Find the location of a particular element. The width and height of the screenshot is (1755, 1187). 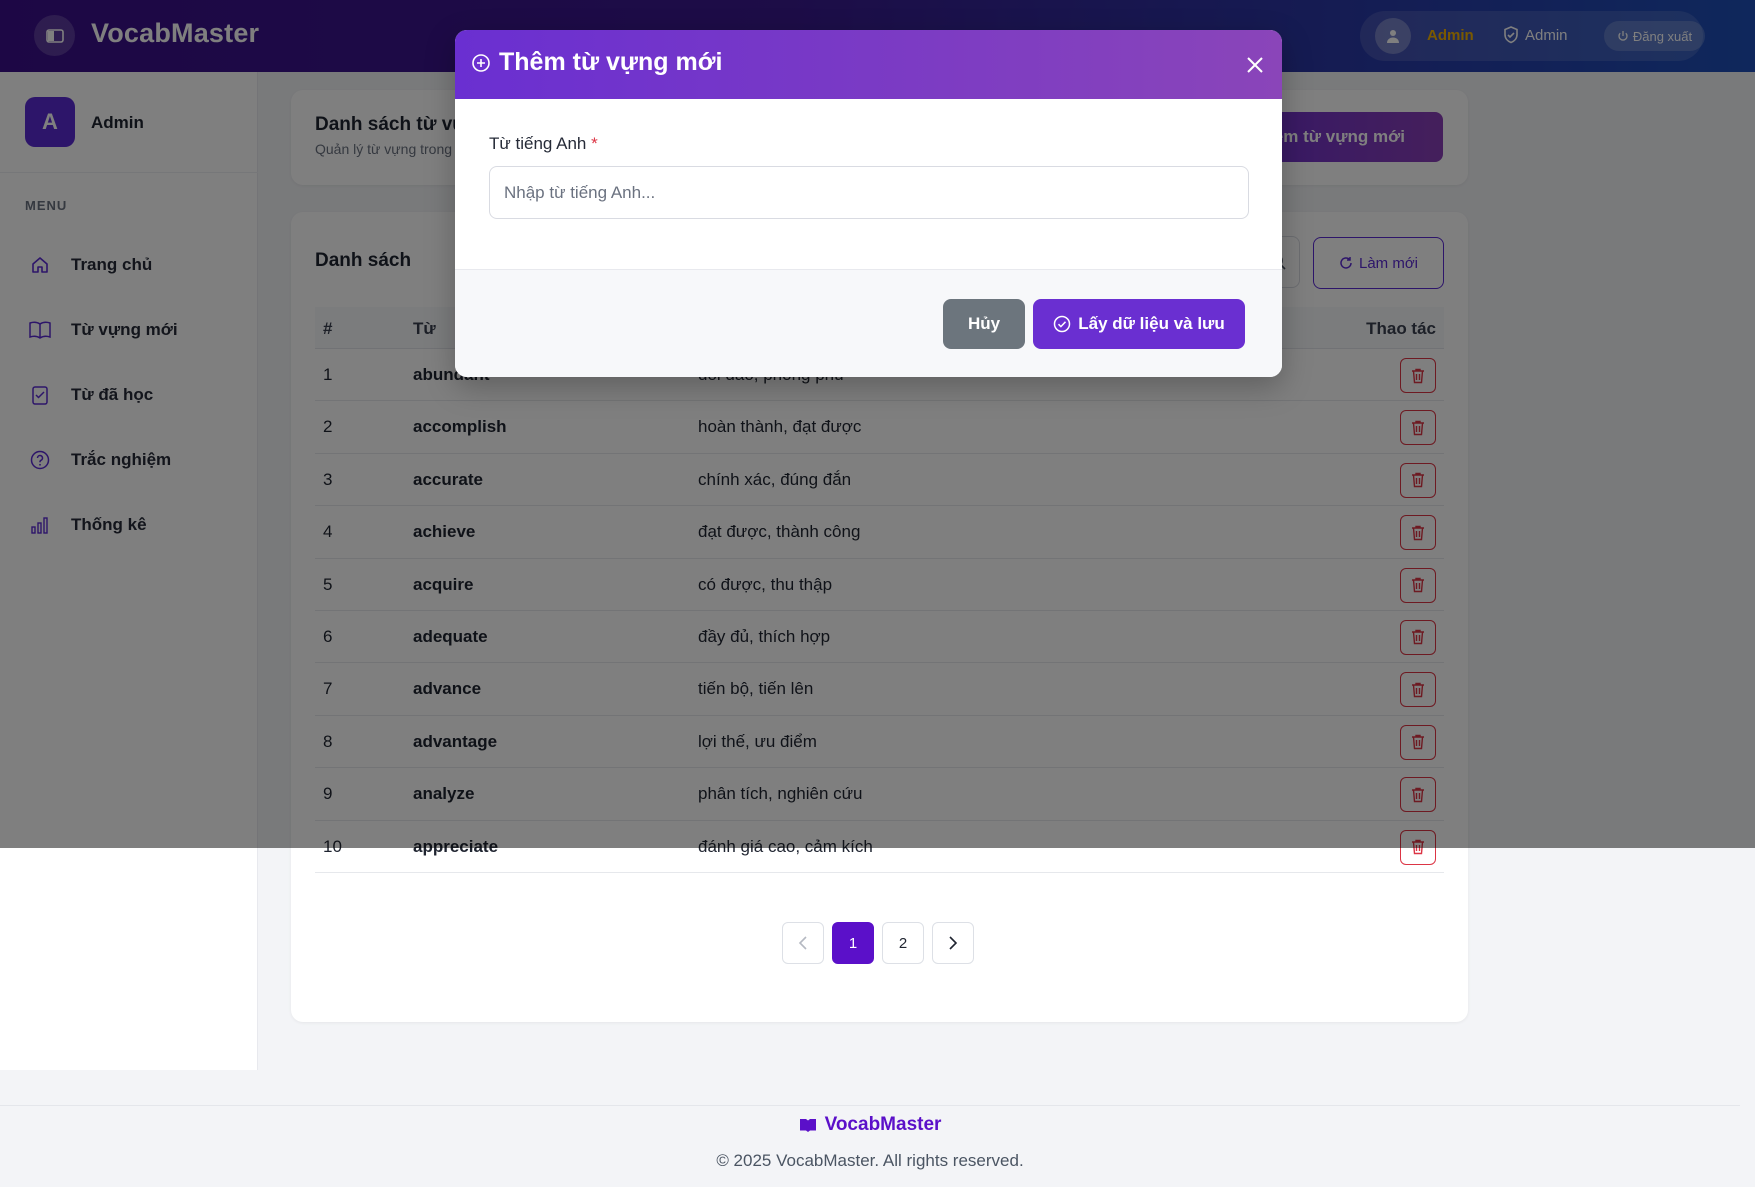

book-icon is located at coordinates (808, 1125).